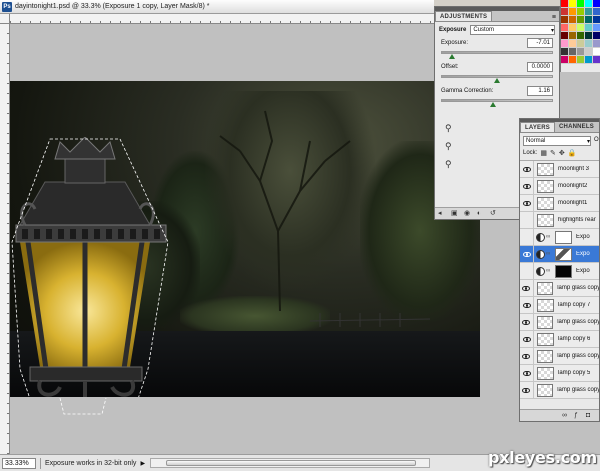 The image size is (600, 471). What do you see at coordinates (448, 146) in the screenshot?
I see `gray-point-eyedropper-icon: ⚲` at bounding box center [448, 146].